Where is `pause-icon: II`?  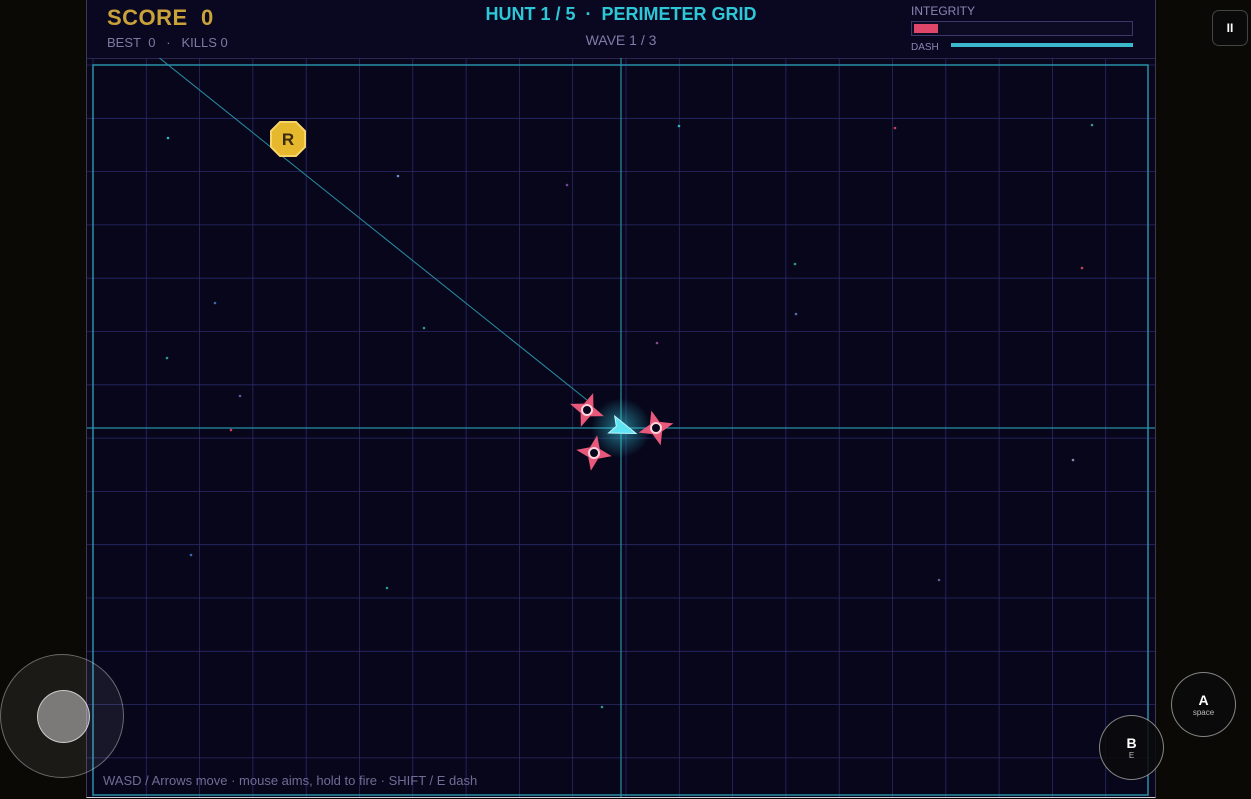 pause-icon: II is located at coordinates (1230, 28).